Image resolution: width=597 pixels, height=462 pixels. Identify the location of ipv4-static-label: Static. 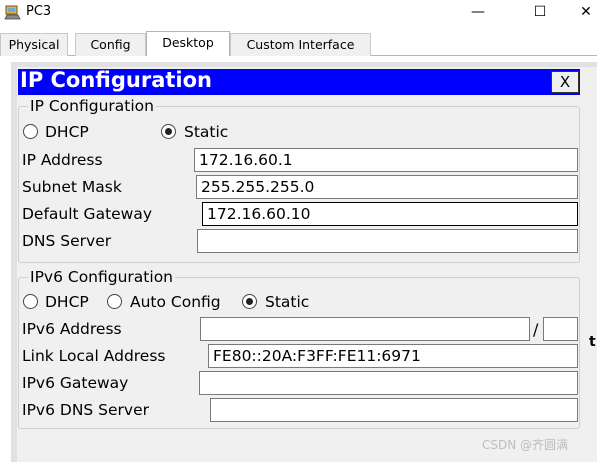
(206, 132).